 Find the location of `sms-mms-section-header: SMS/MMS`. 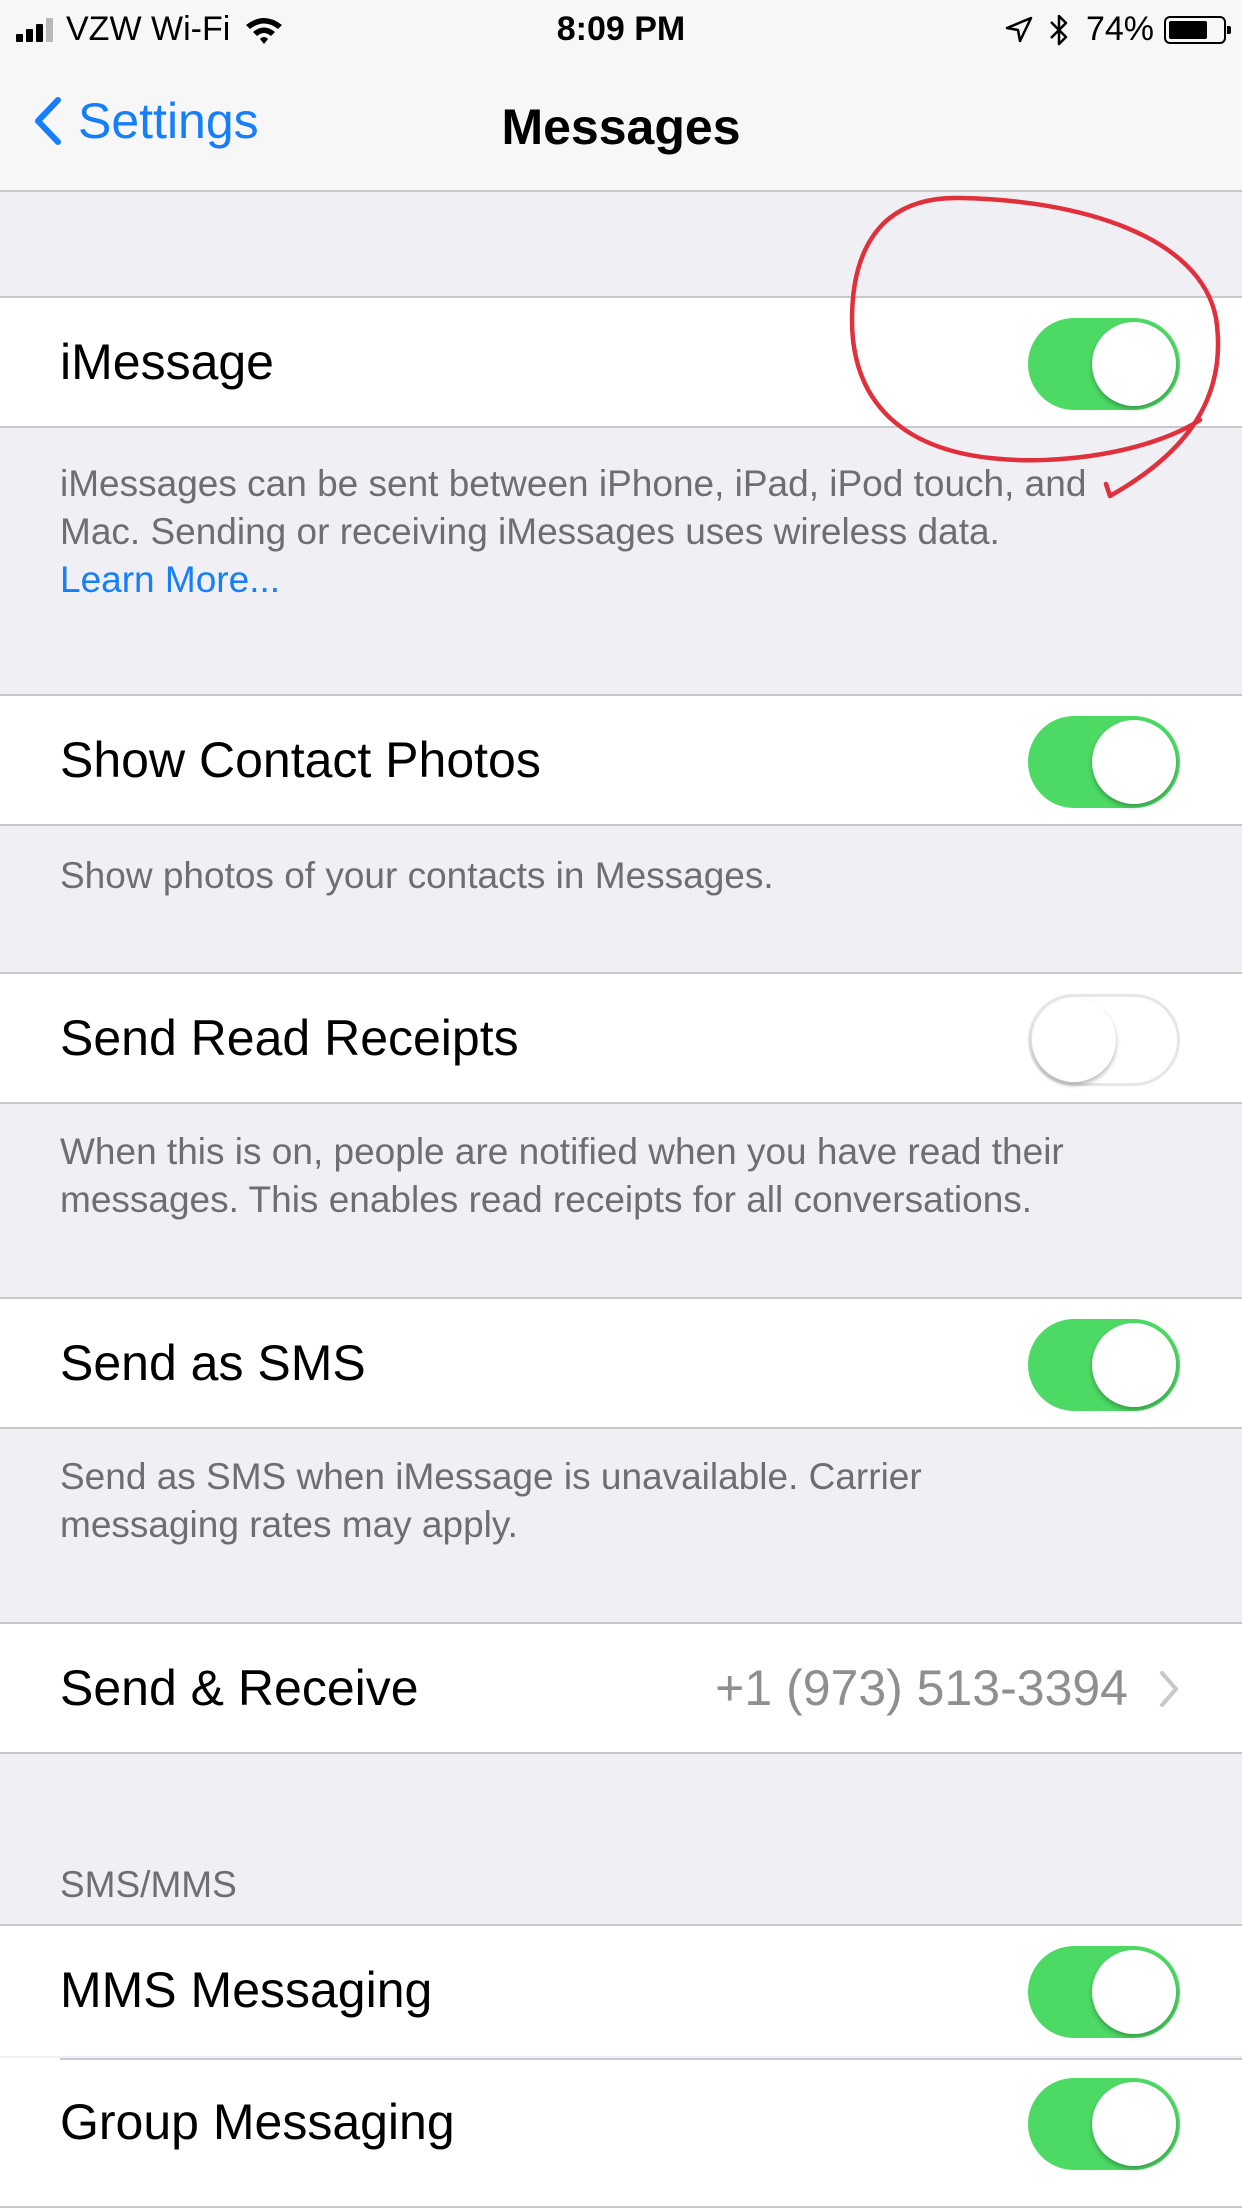

sms-mms-section-header: SMS/MMS is located at coordinates (148, 1884).